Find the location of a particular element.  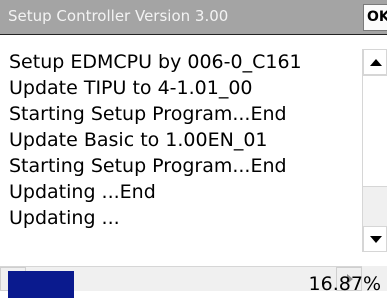

progress-percent: 16.87% is located at coordinates (344, 284).